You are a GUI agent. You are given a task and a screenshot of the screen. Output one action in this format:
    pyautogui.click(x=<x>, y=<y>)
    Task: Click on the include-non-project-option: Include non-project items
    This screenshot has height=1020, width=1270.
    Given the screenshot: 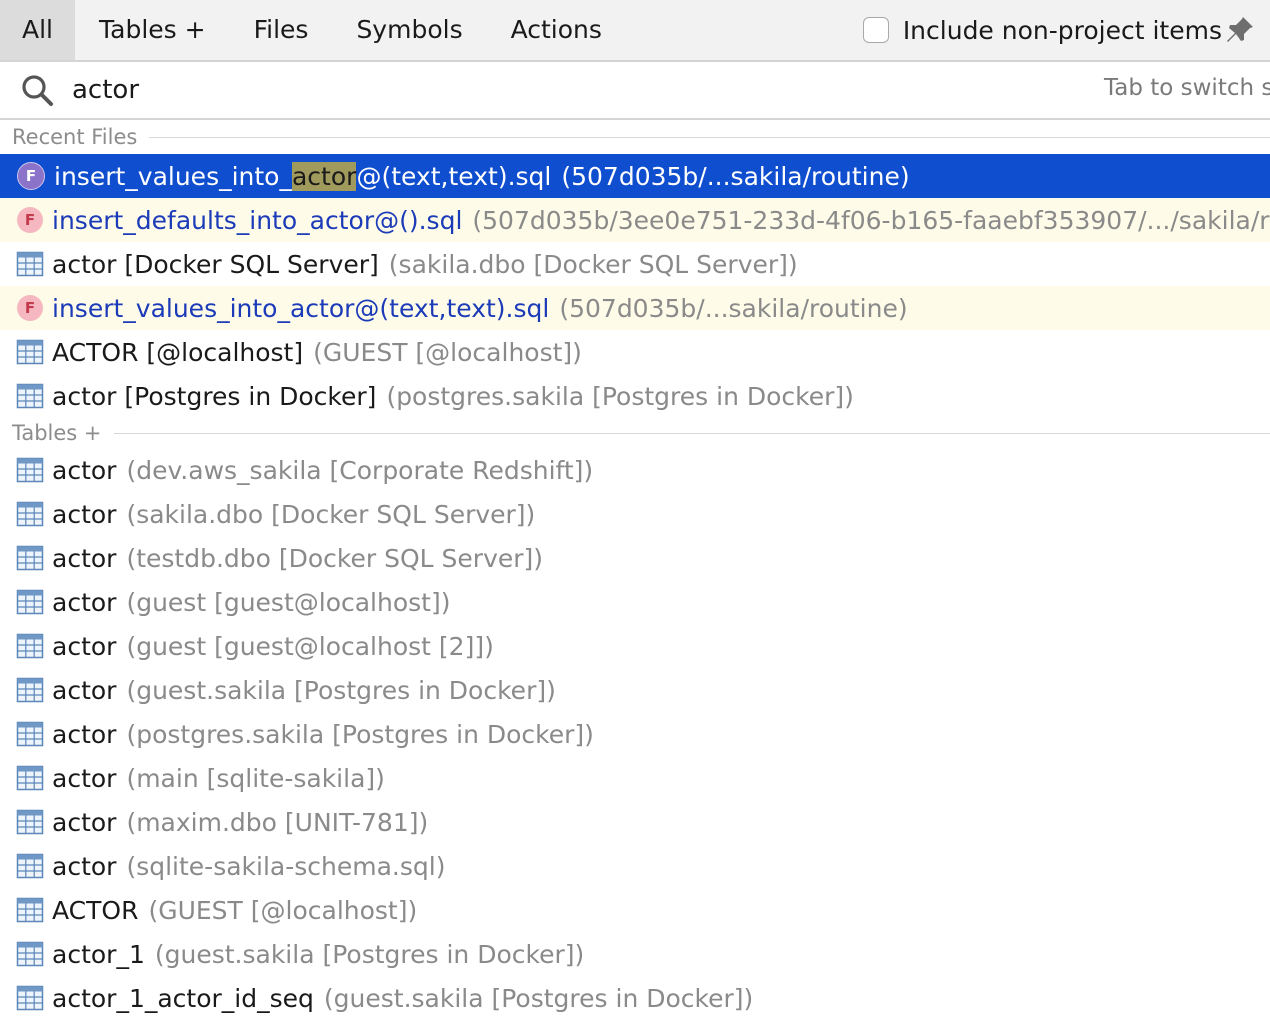 What is the action you would take?
    pyautogui.click(x=1042, y=30)
    